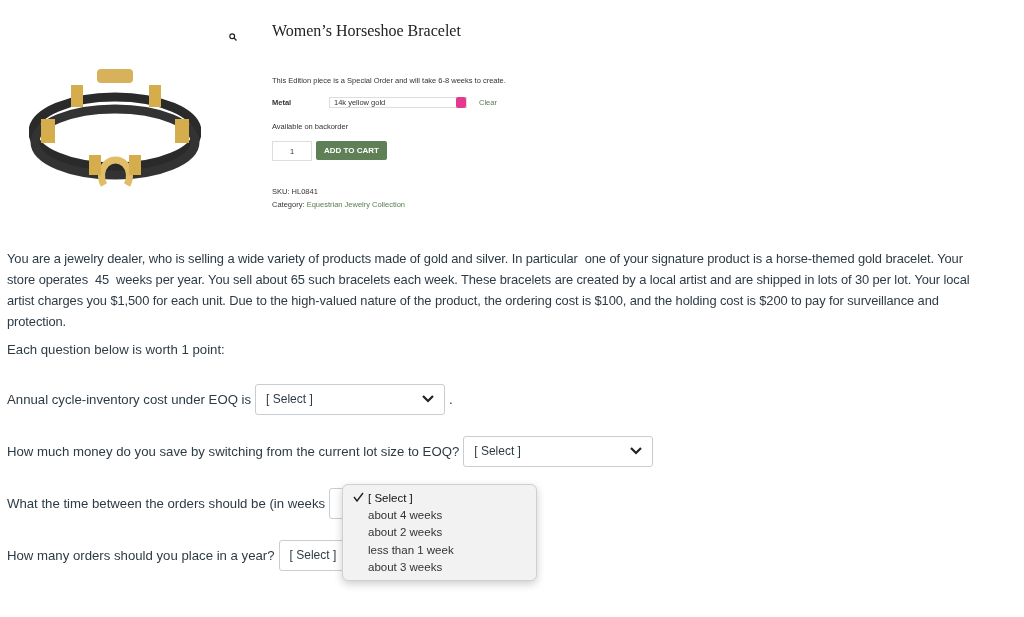  Describe the element at coordinates (116, 349) in the screenshot. I see `points-note: Each question below is worth 1 point:` at that location.